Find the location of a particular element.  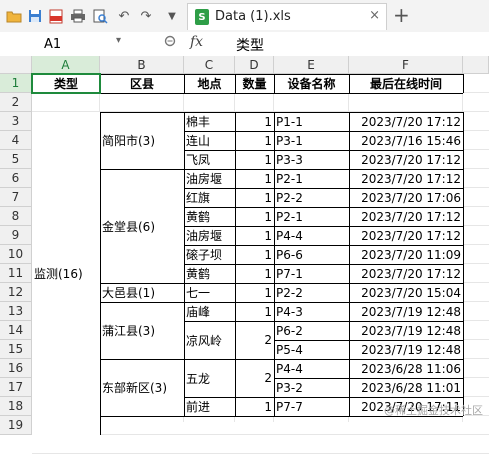

row-header-13: 13 is located at coordinates (16, 311).